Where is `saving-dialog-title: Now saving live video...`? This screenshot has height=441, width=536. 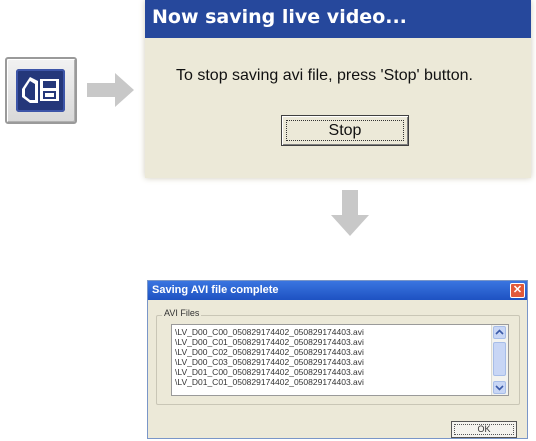 saving-dialog-title: Now saving live video... is located at coordinates (338, 19).